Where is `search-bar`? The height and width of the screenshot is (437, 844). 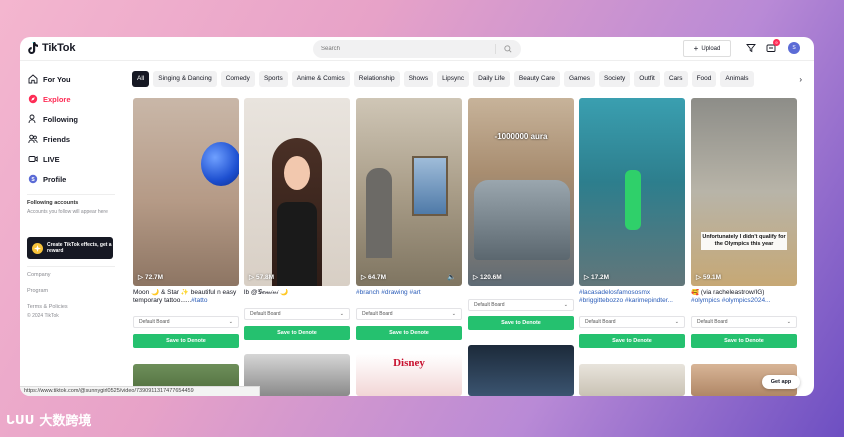 search-bar is located at coordinates (417, 49).